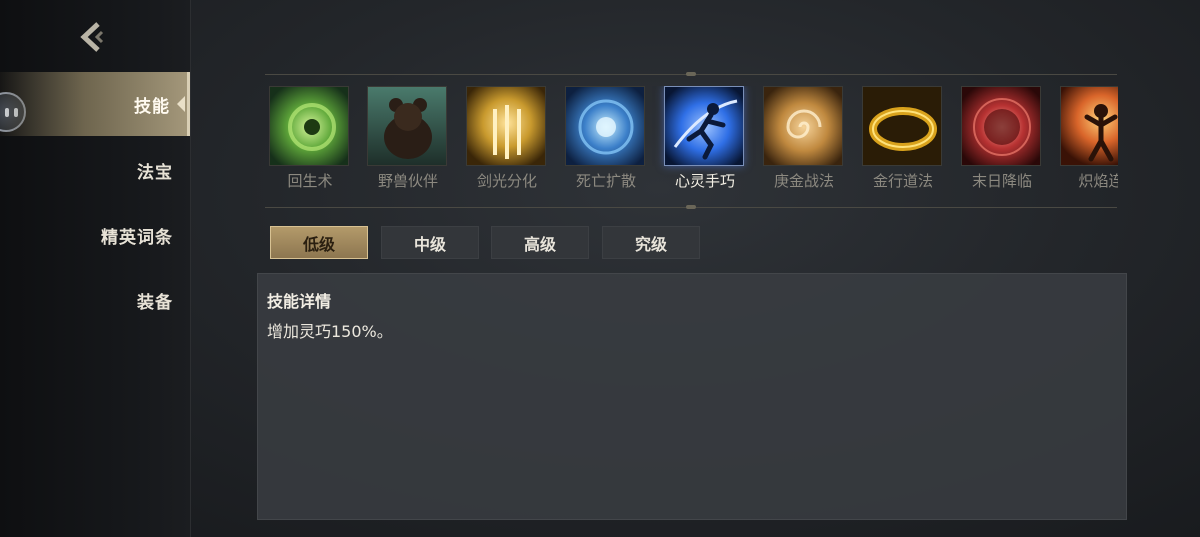 The height and width of the screenshot is (537, 1200). I want to click on leaping-figure-icon, so click(704, 126).